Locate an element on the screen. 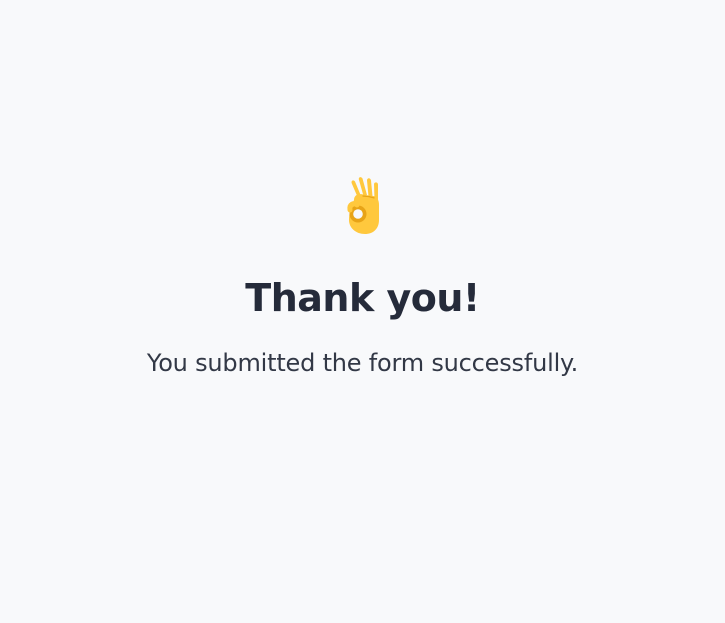  success-message: You submitted the form successfully. is located at coordinates (362, 363).